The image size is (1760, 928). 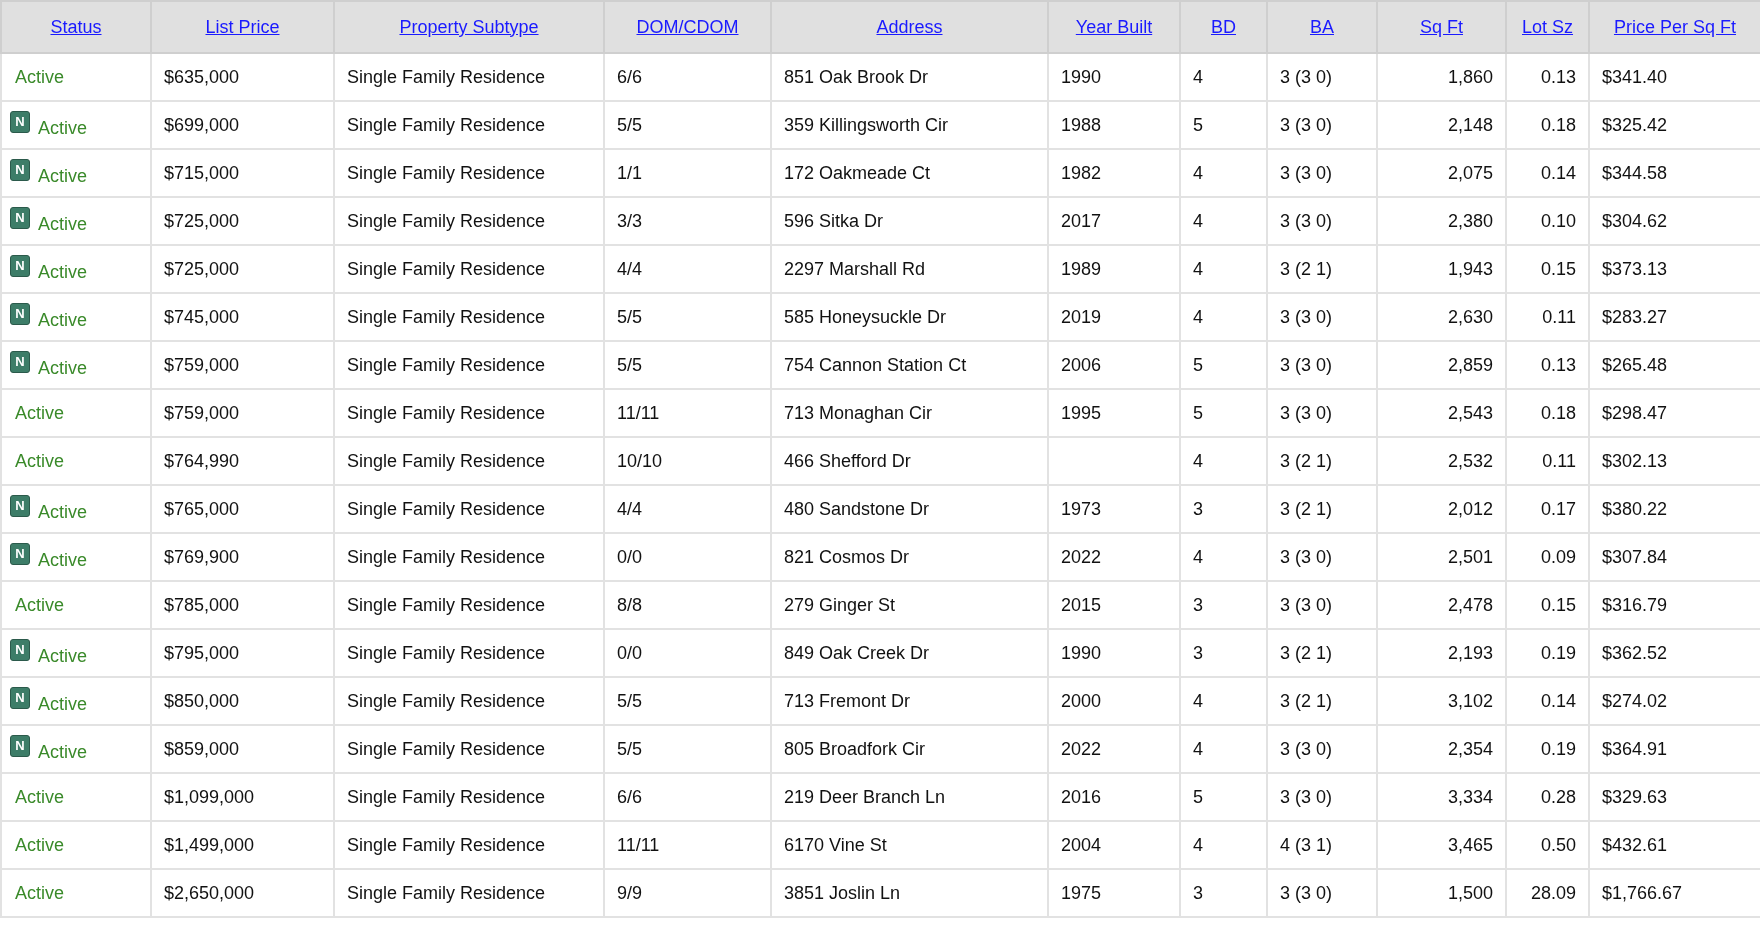 What do you see at coordinates (835, 844) in the screenshot?
I see `table-cell: 6170 Vine St` at bounding box center [835, 844].